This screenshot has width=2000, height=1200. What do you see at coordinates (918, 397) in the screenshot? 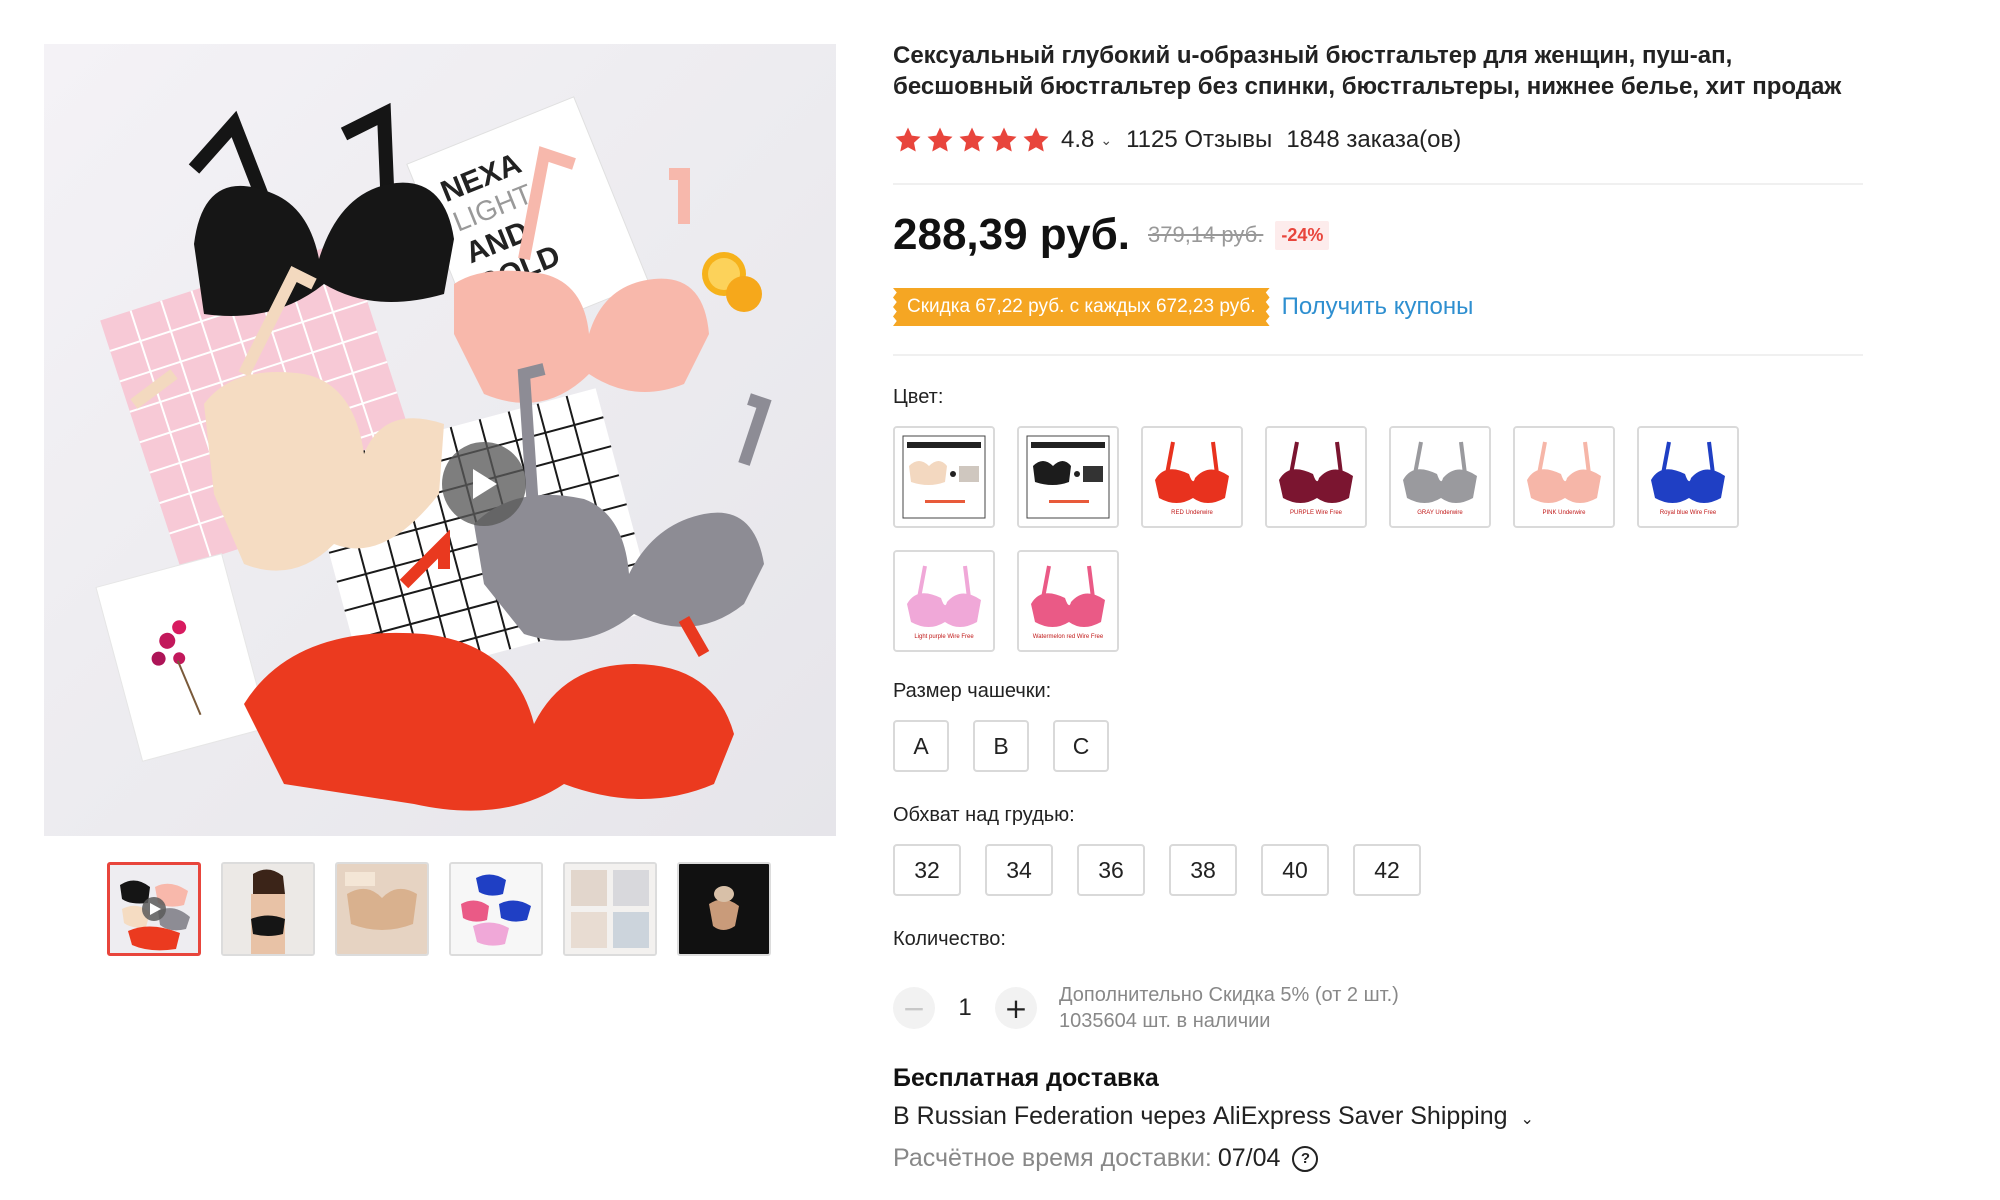
I see `color-label: Цвет:` at bounding box center [918, 397].